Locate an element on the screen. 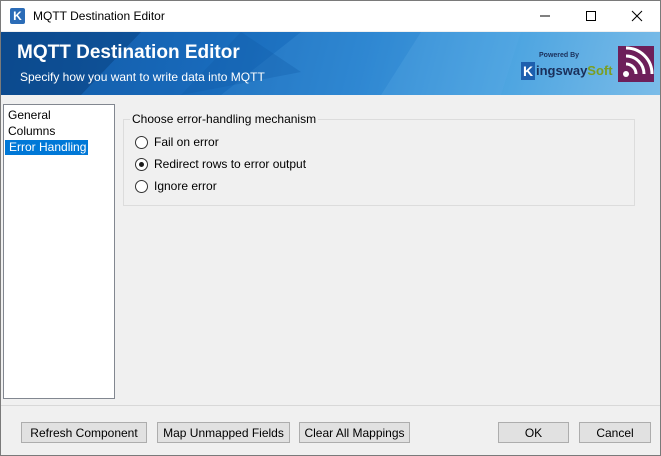 This screenshot has height=456, width=661. close-icon is located at coordinates (637, 16).